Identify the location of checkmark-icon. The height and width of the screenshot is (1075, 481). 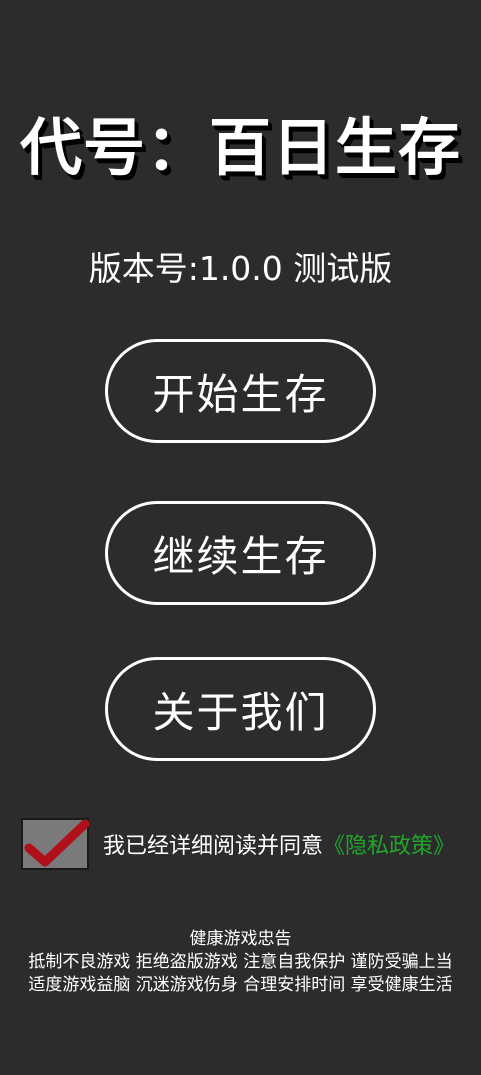
(57, 843).